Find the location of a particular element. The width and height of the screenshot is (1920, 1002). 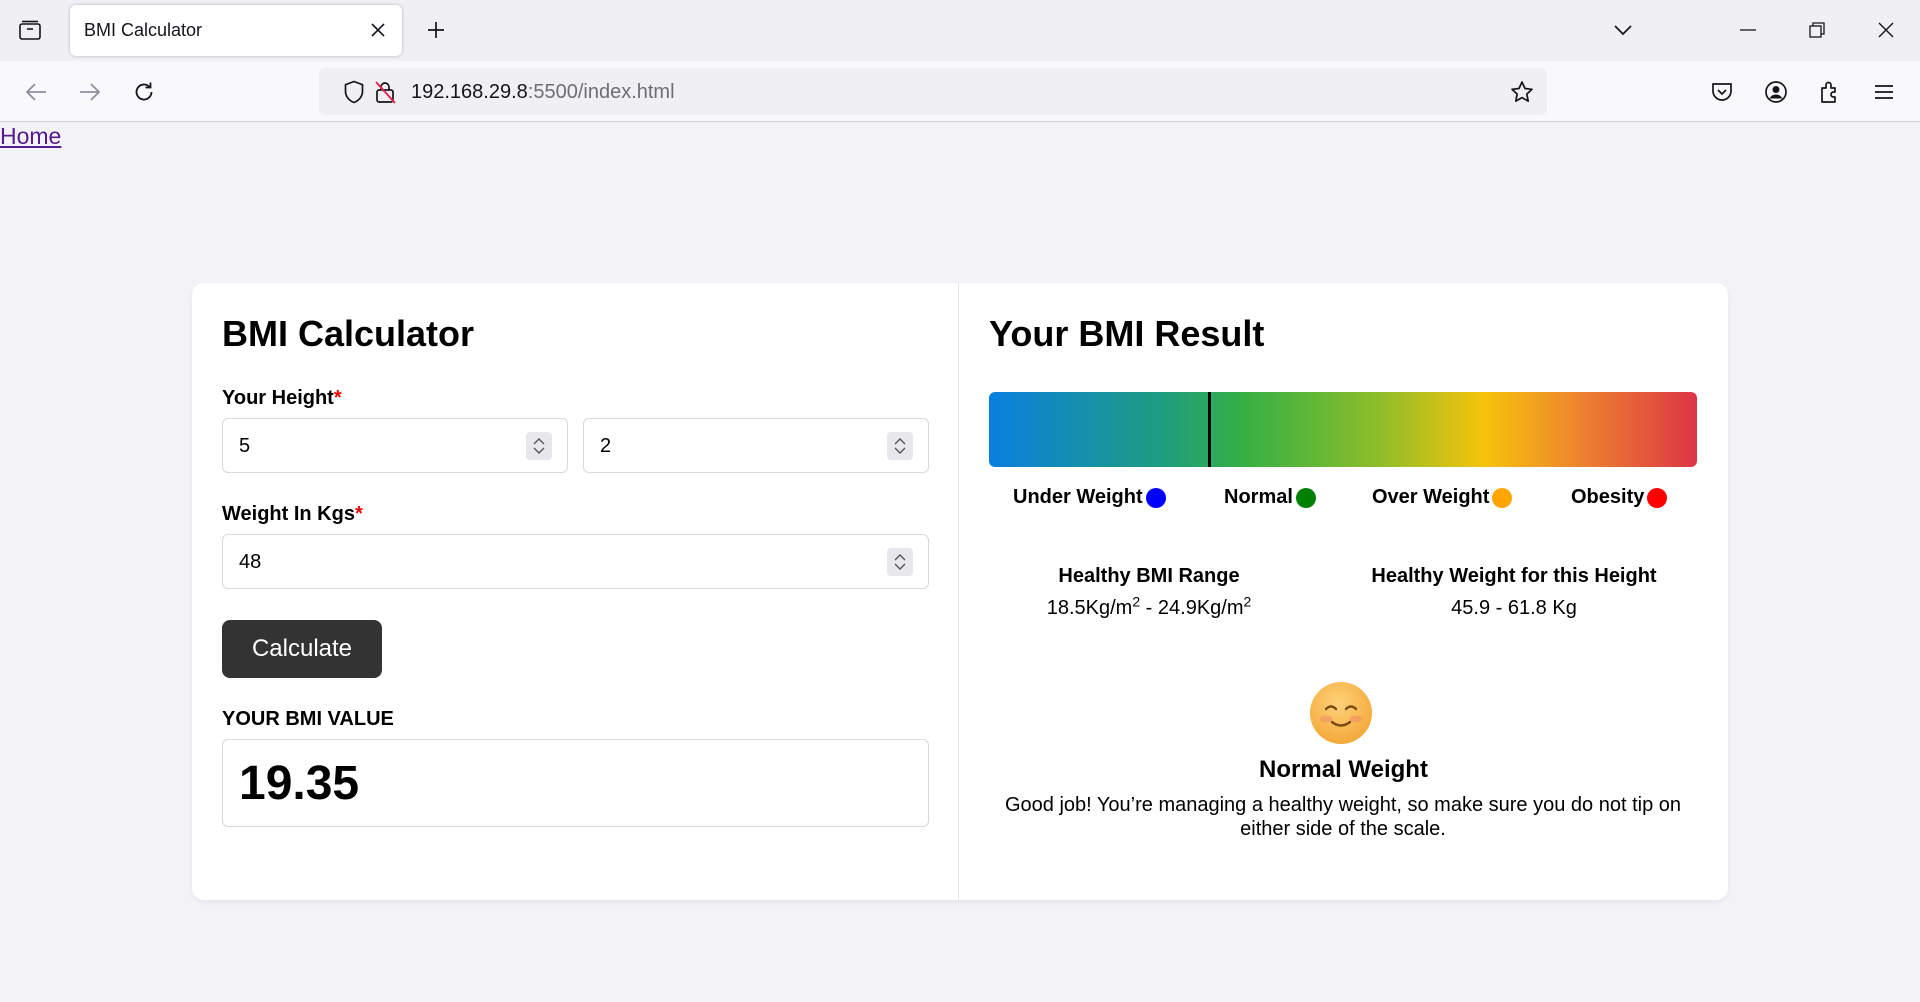

url-path: :5500/index.html is located at coordinates (601, 92).